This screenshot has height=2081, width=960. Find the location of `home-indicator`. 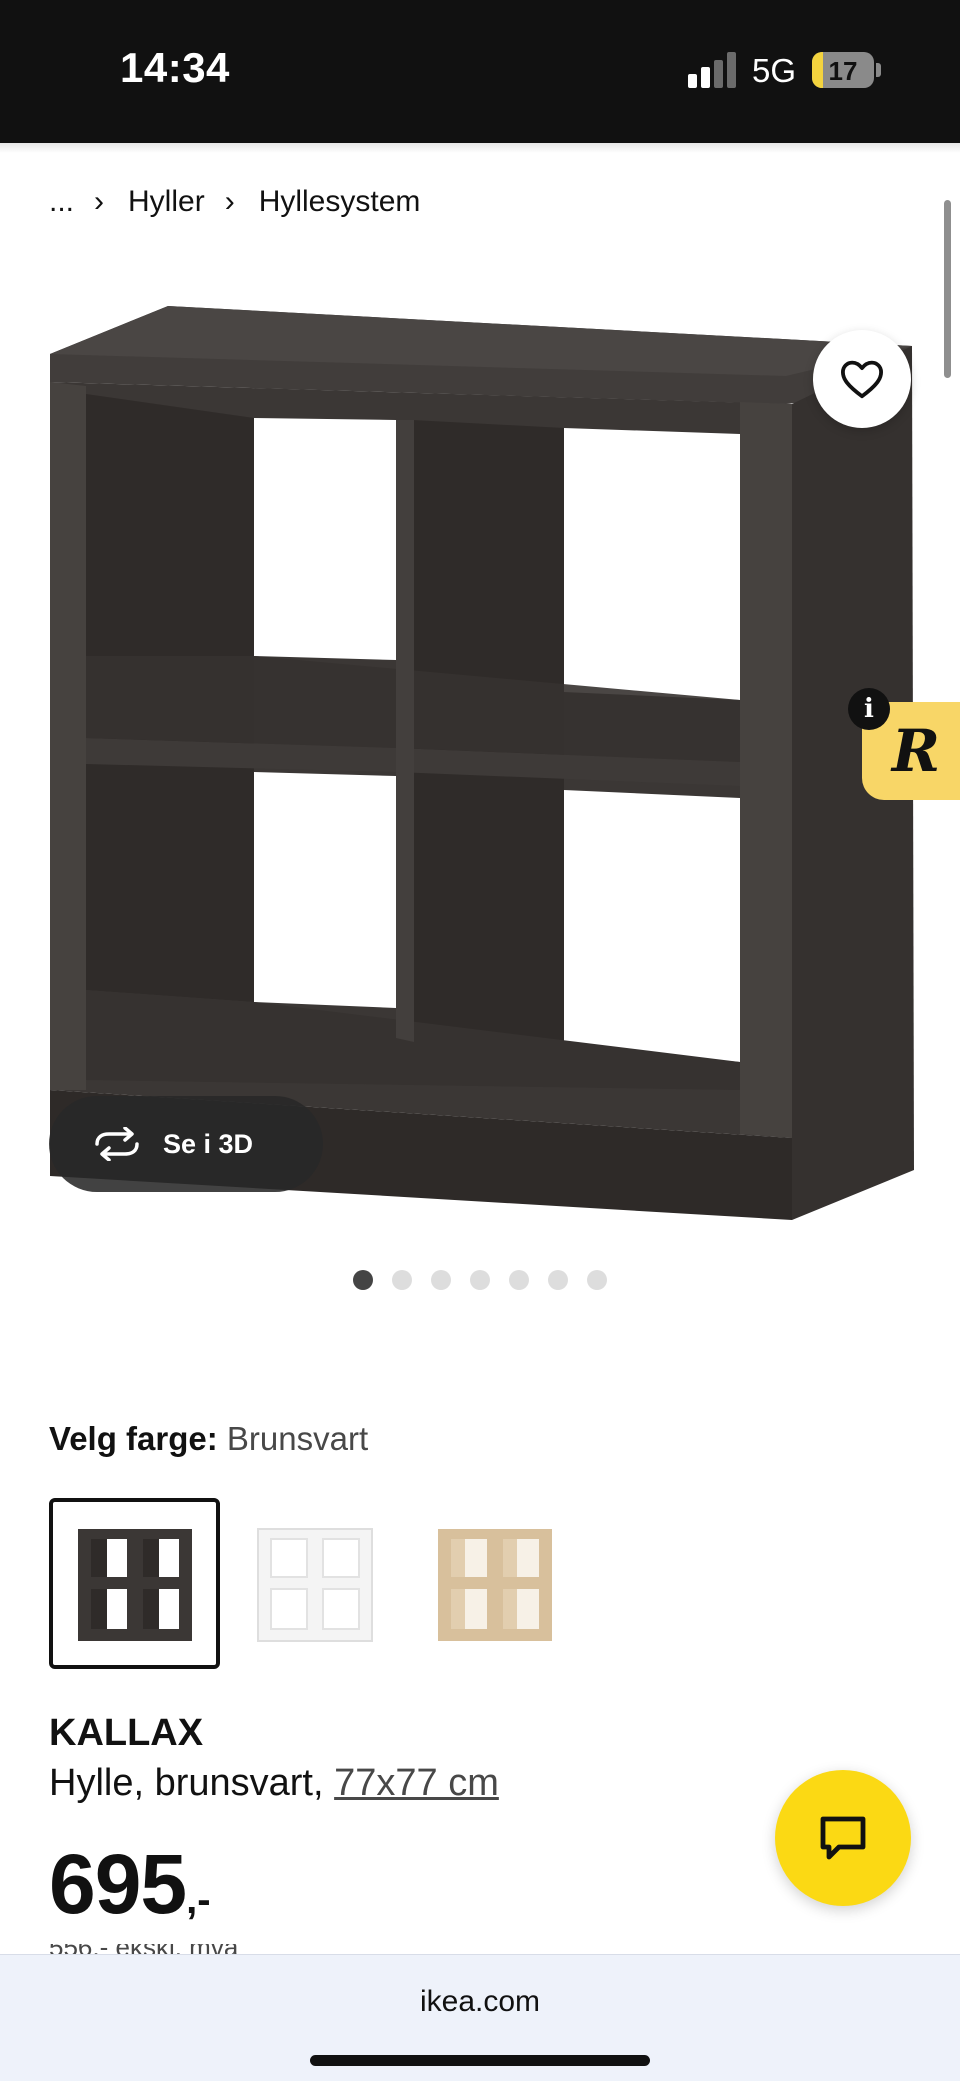

home-indicator is located at coordinates (480, 2060).